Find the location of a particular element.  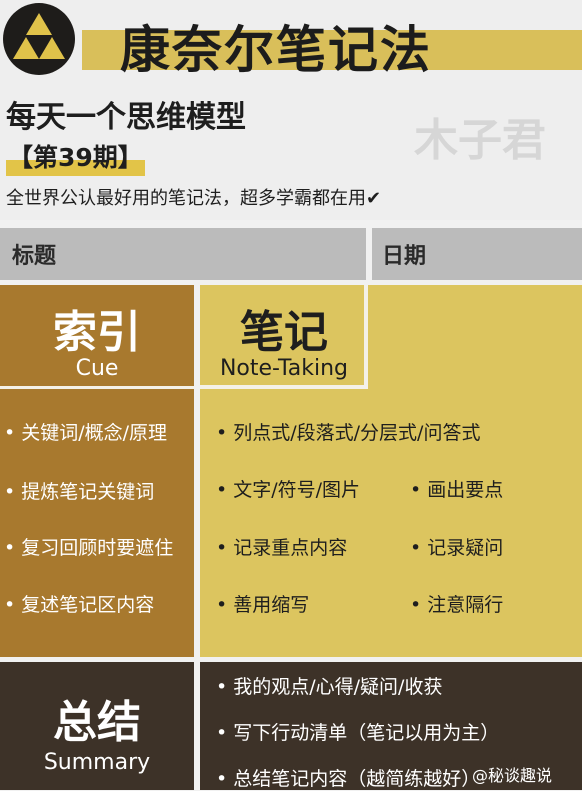

cue-item: • 复习回顾时要遮住 is located at coordinates (89, 548).